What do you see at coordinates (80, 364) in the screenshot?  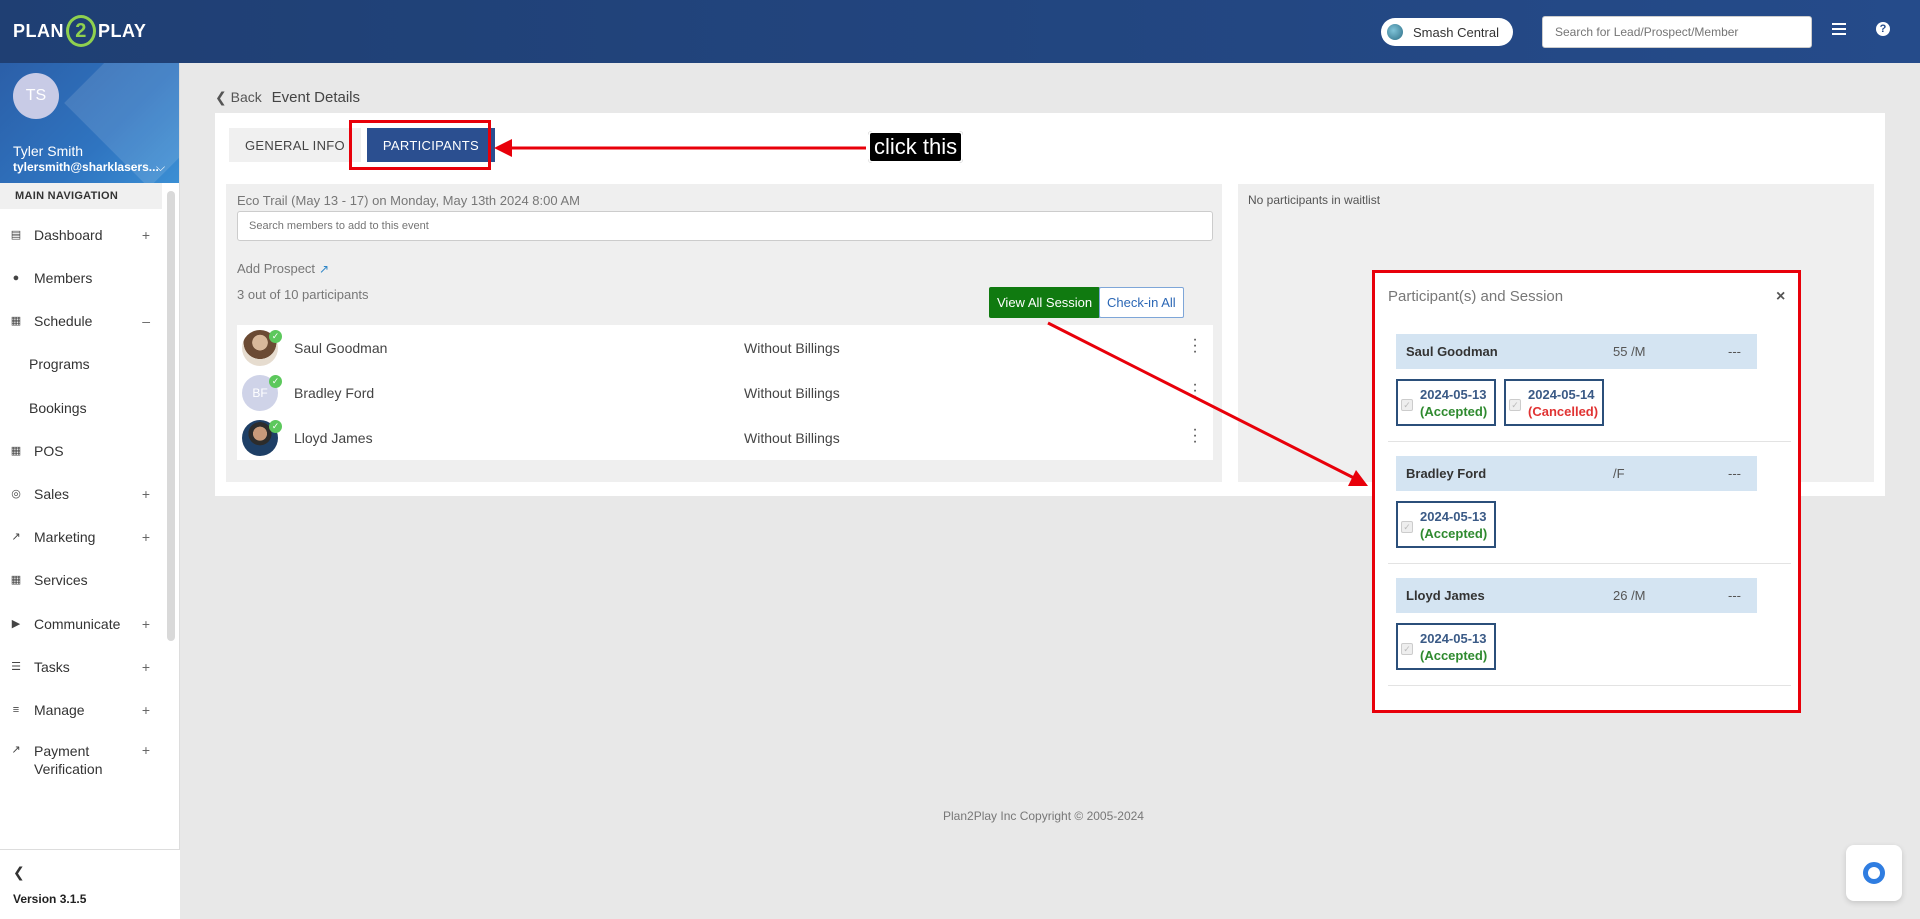 I see `sidebar-item-programs: Programs` at bounding box center [80, 364].